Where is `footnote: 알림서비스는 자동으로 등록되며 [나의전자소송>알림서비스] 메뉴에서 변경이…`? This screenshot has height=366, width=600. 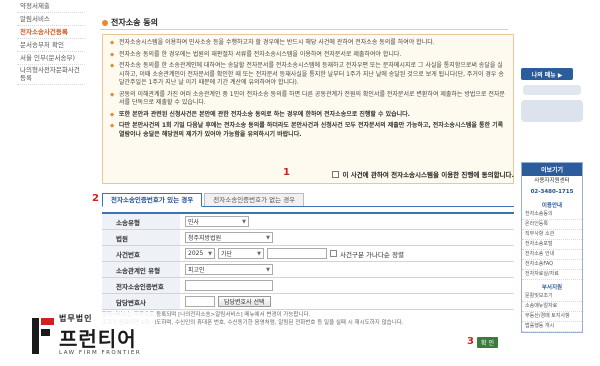
footnote: 알림서비스는 자동으로 등록되며 [나의전자소송>알림서비스] 메뉴에서 변경이… is located at coordinates (206, 315).